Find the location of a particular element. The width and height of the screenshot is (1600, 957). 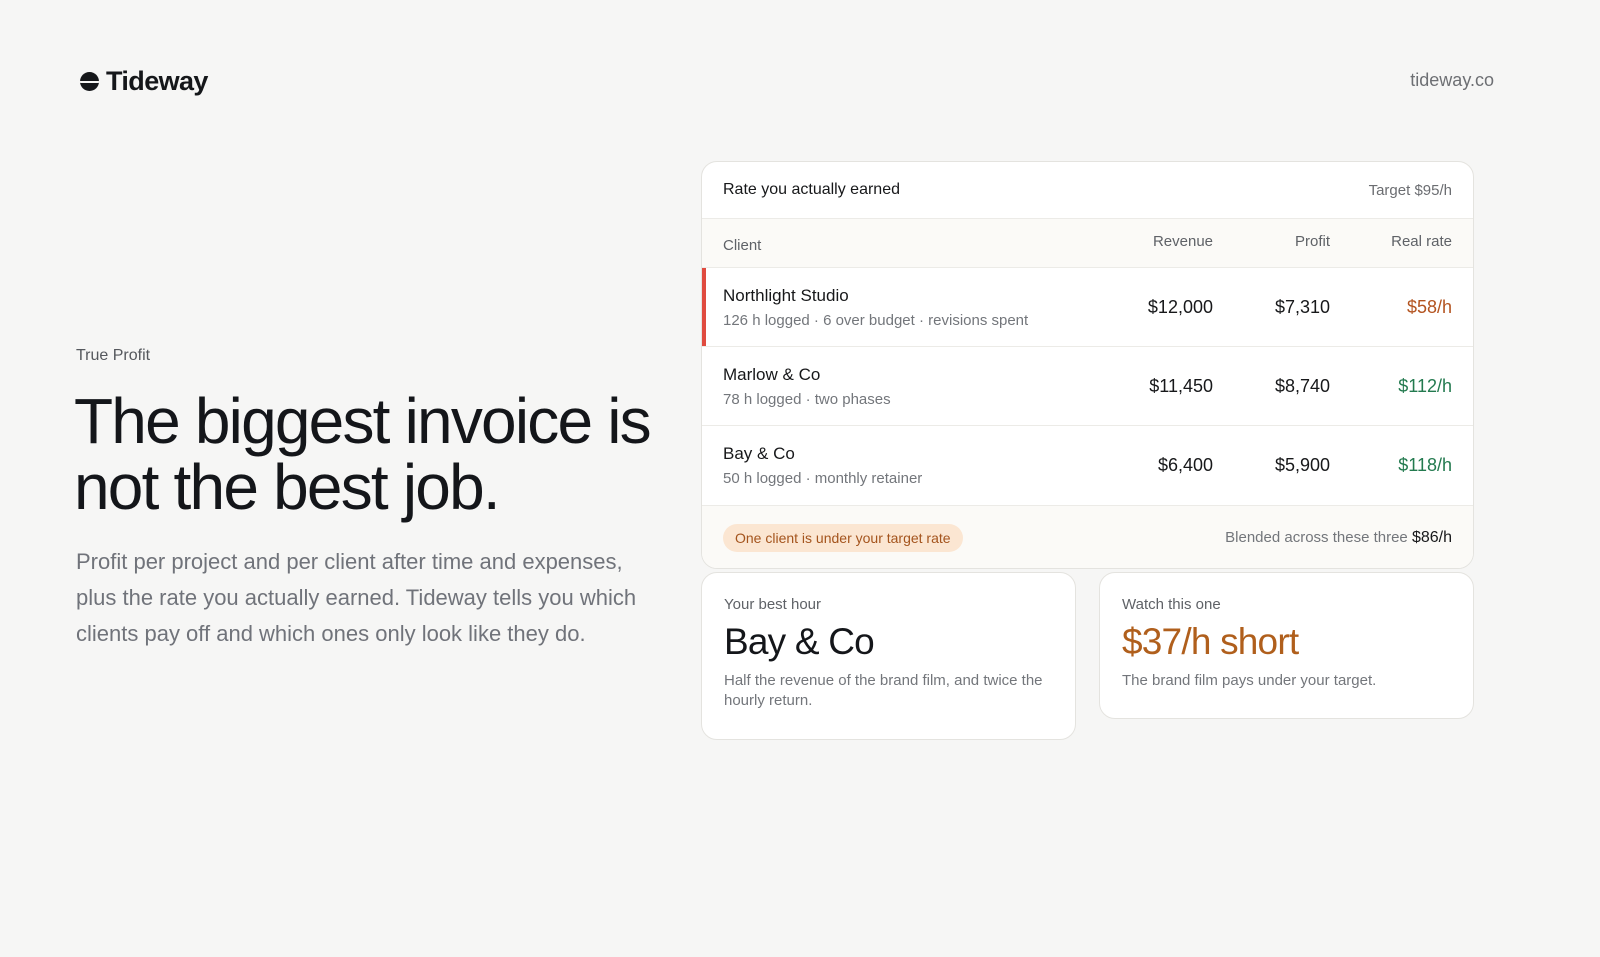

watch-label: Watch this one is located at coordinates (1171, 604).